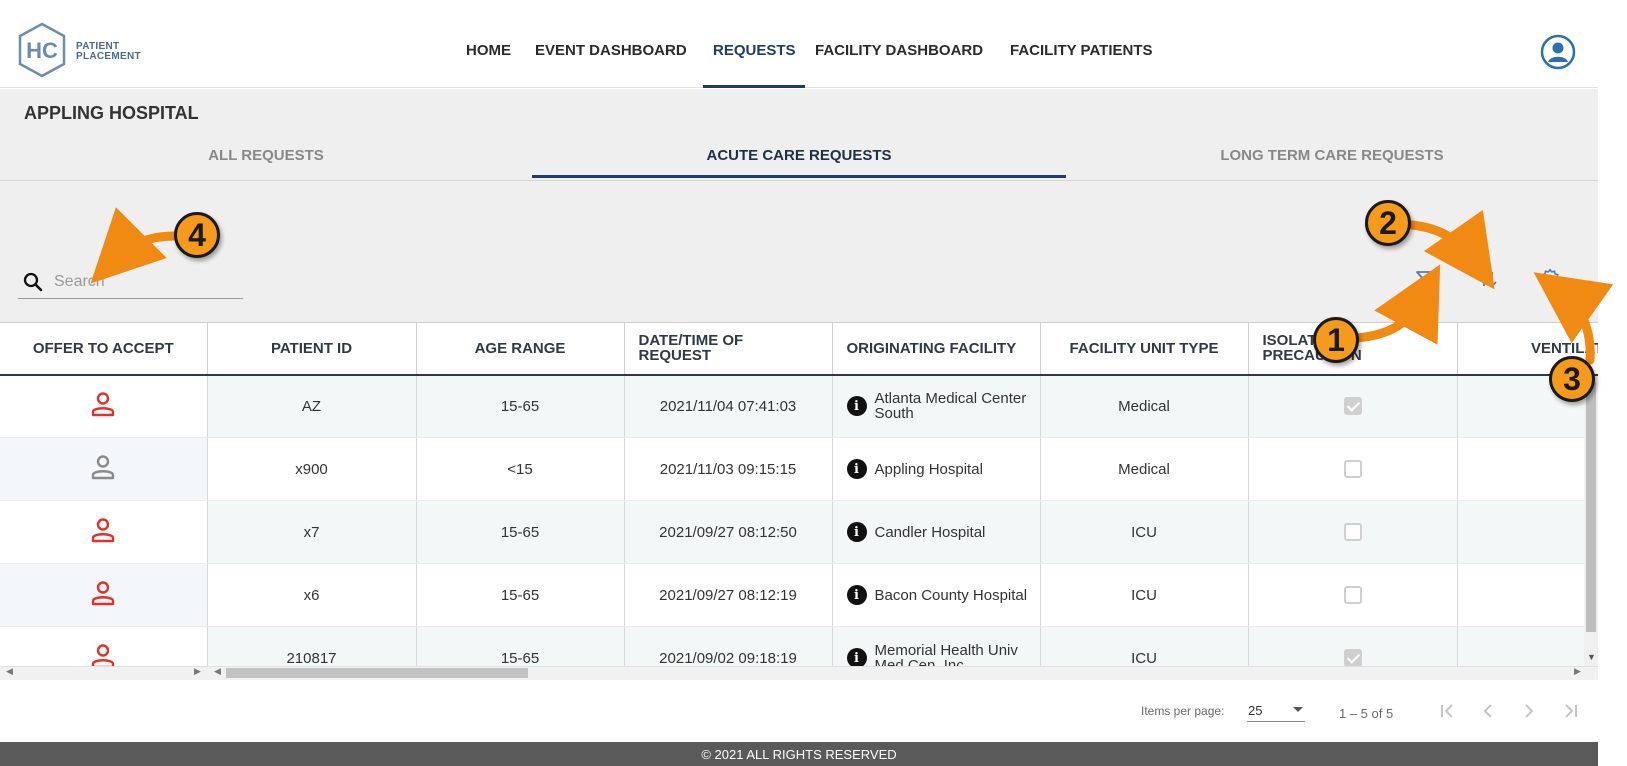 This screenshot has height=766, width=1627. What do you see at coordinates (312, 595) in the screenshot?
I see `patient-id-cell: x6` at bounding box center [312, 595].